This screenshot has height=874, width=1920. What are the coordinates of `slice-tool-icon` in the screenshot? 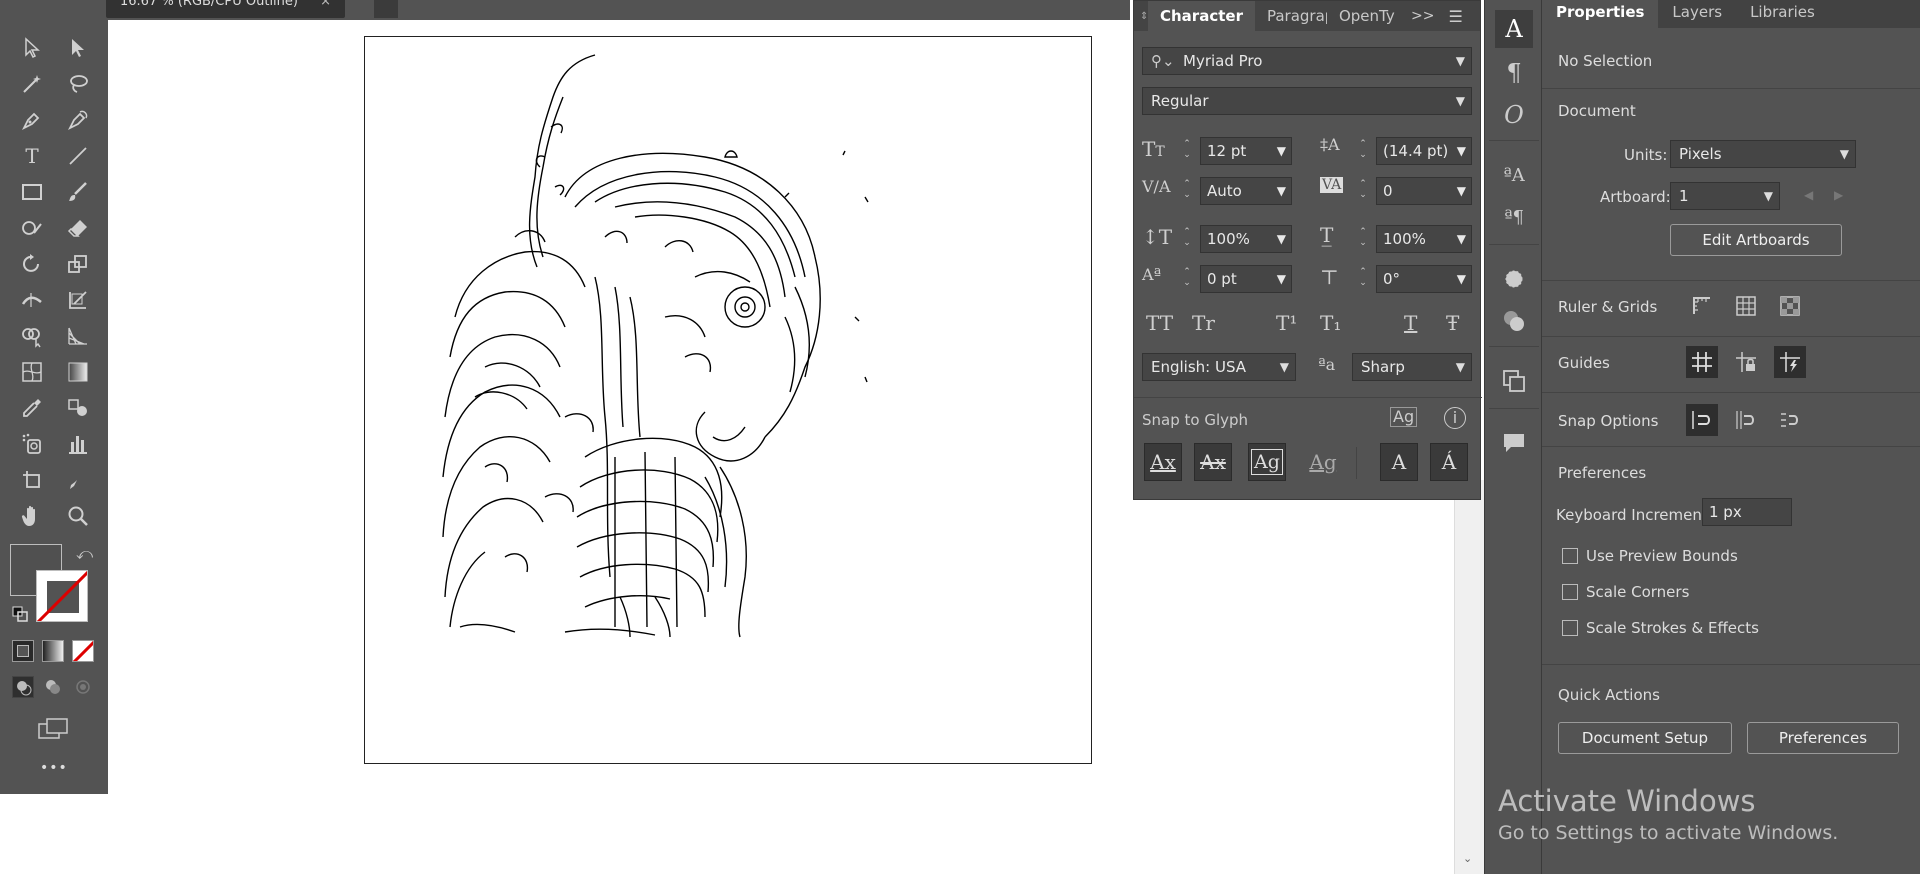 It's located at (78, 480).